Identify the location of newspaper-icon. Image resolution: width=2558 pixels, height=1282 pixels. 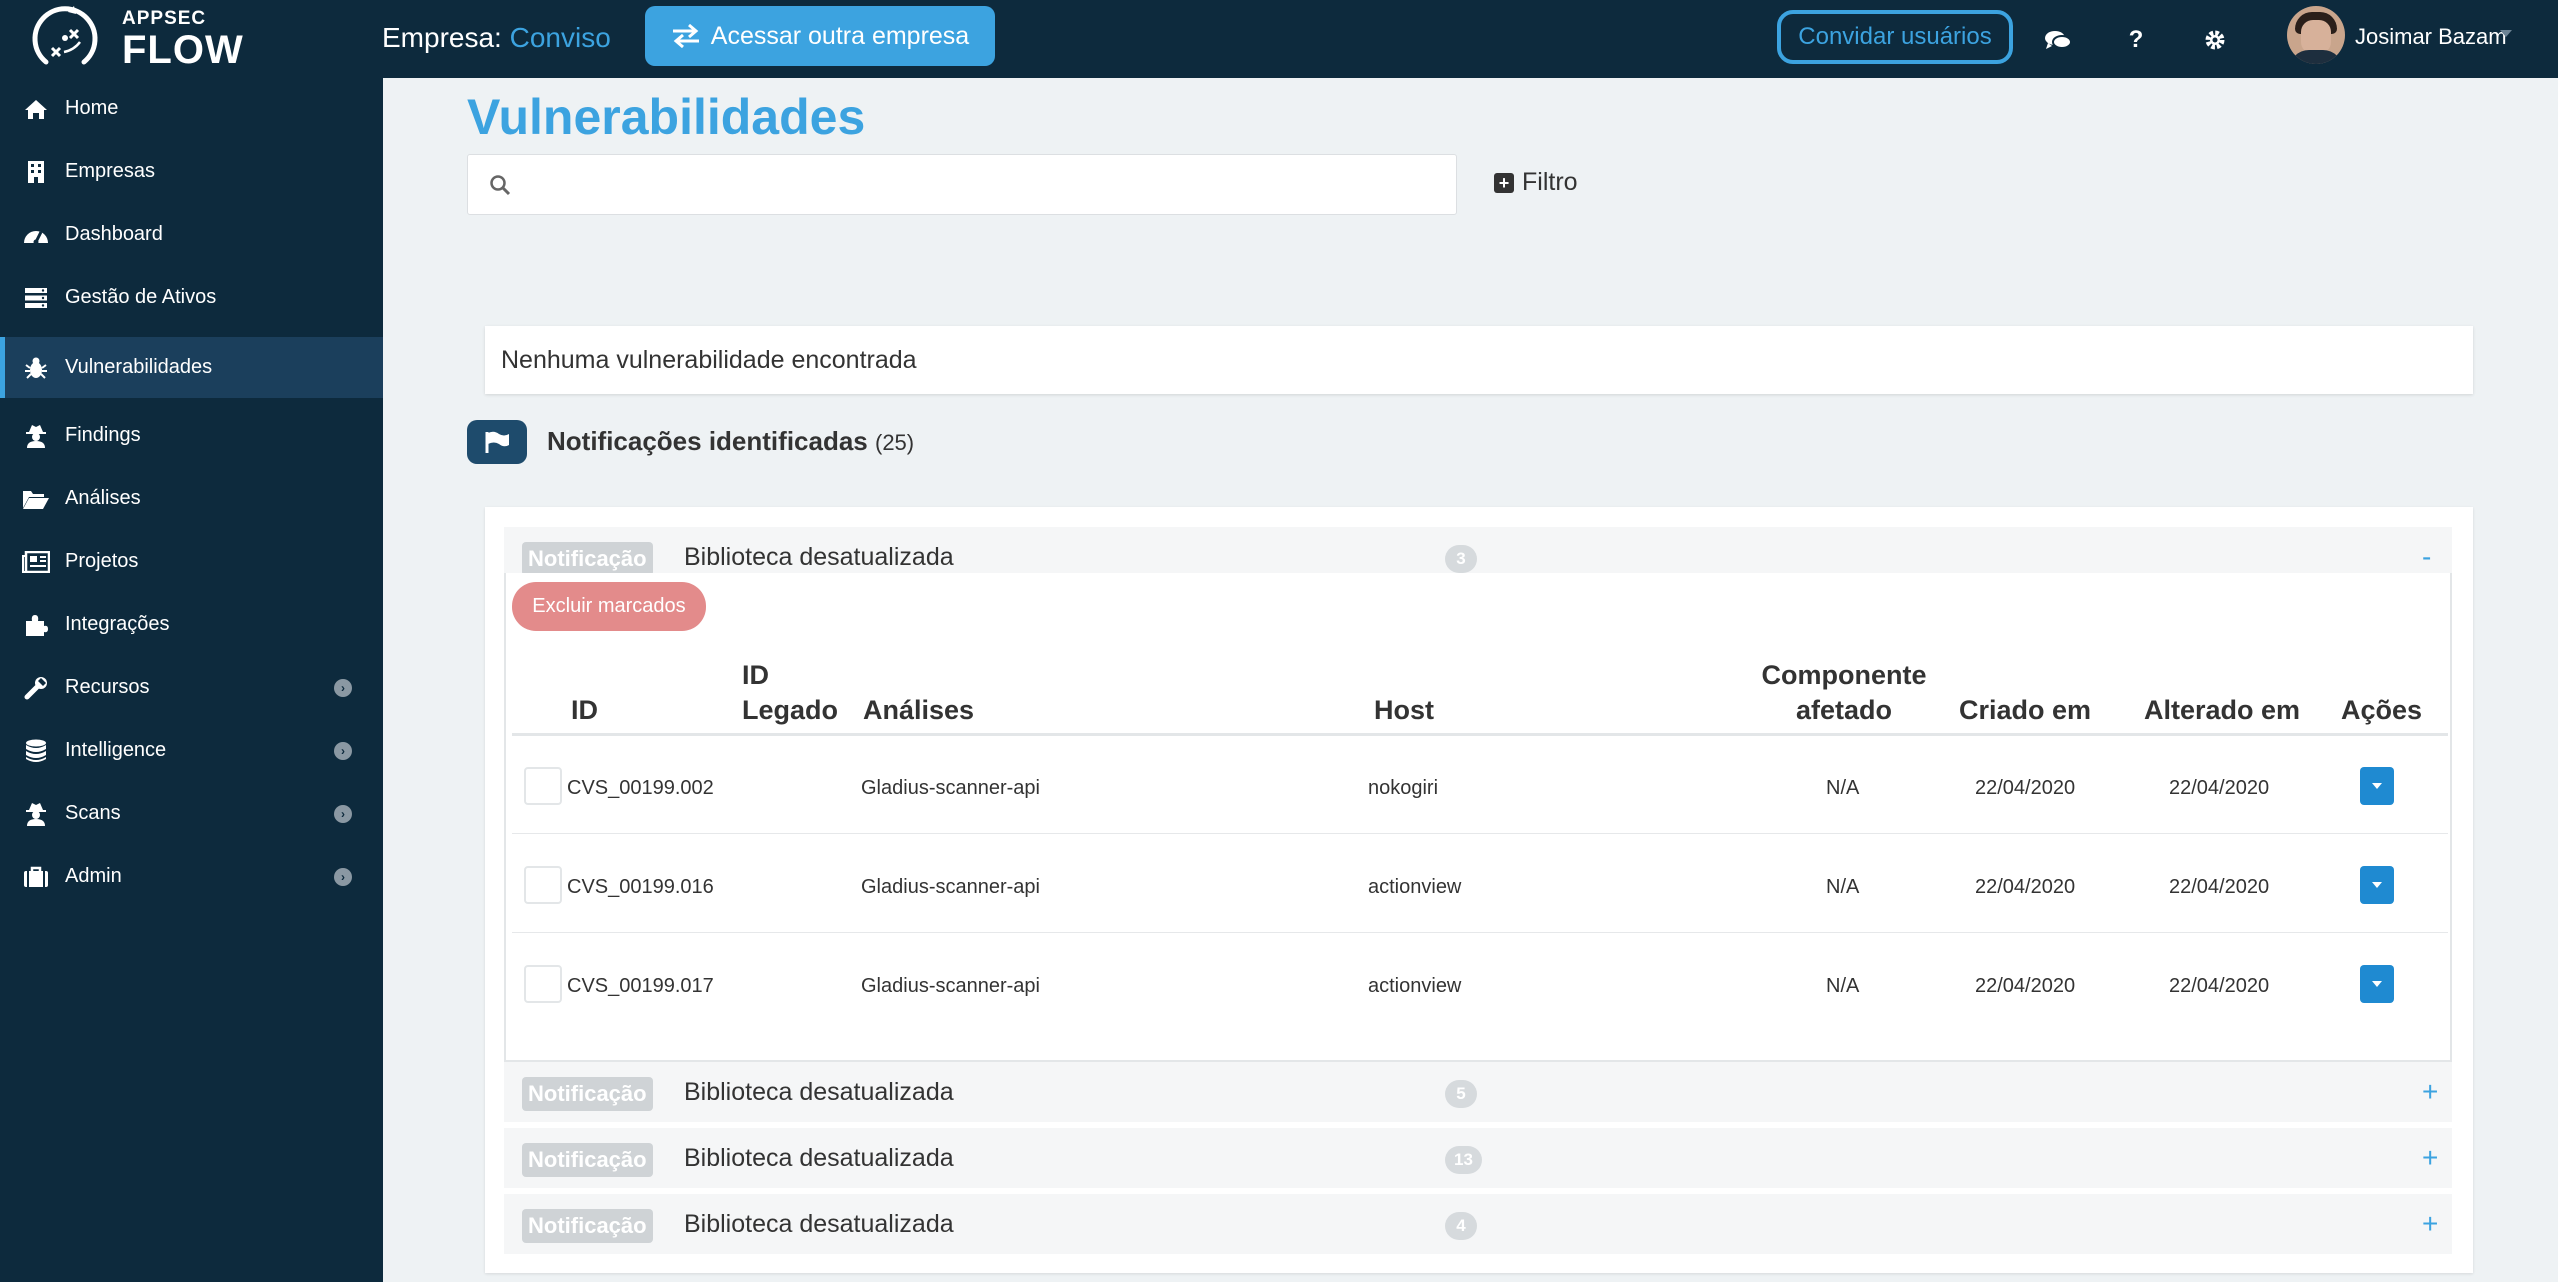
(36, 562).